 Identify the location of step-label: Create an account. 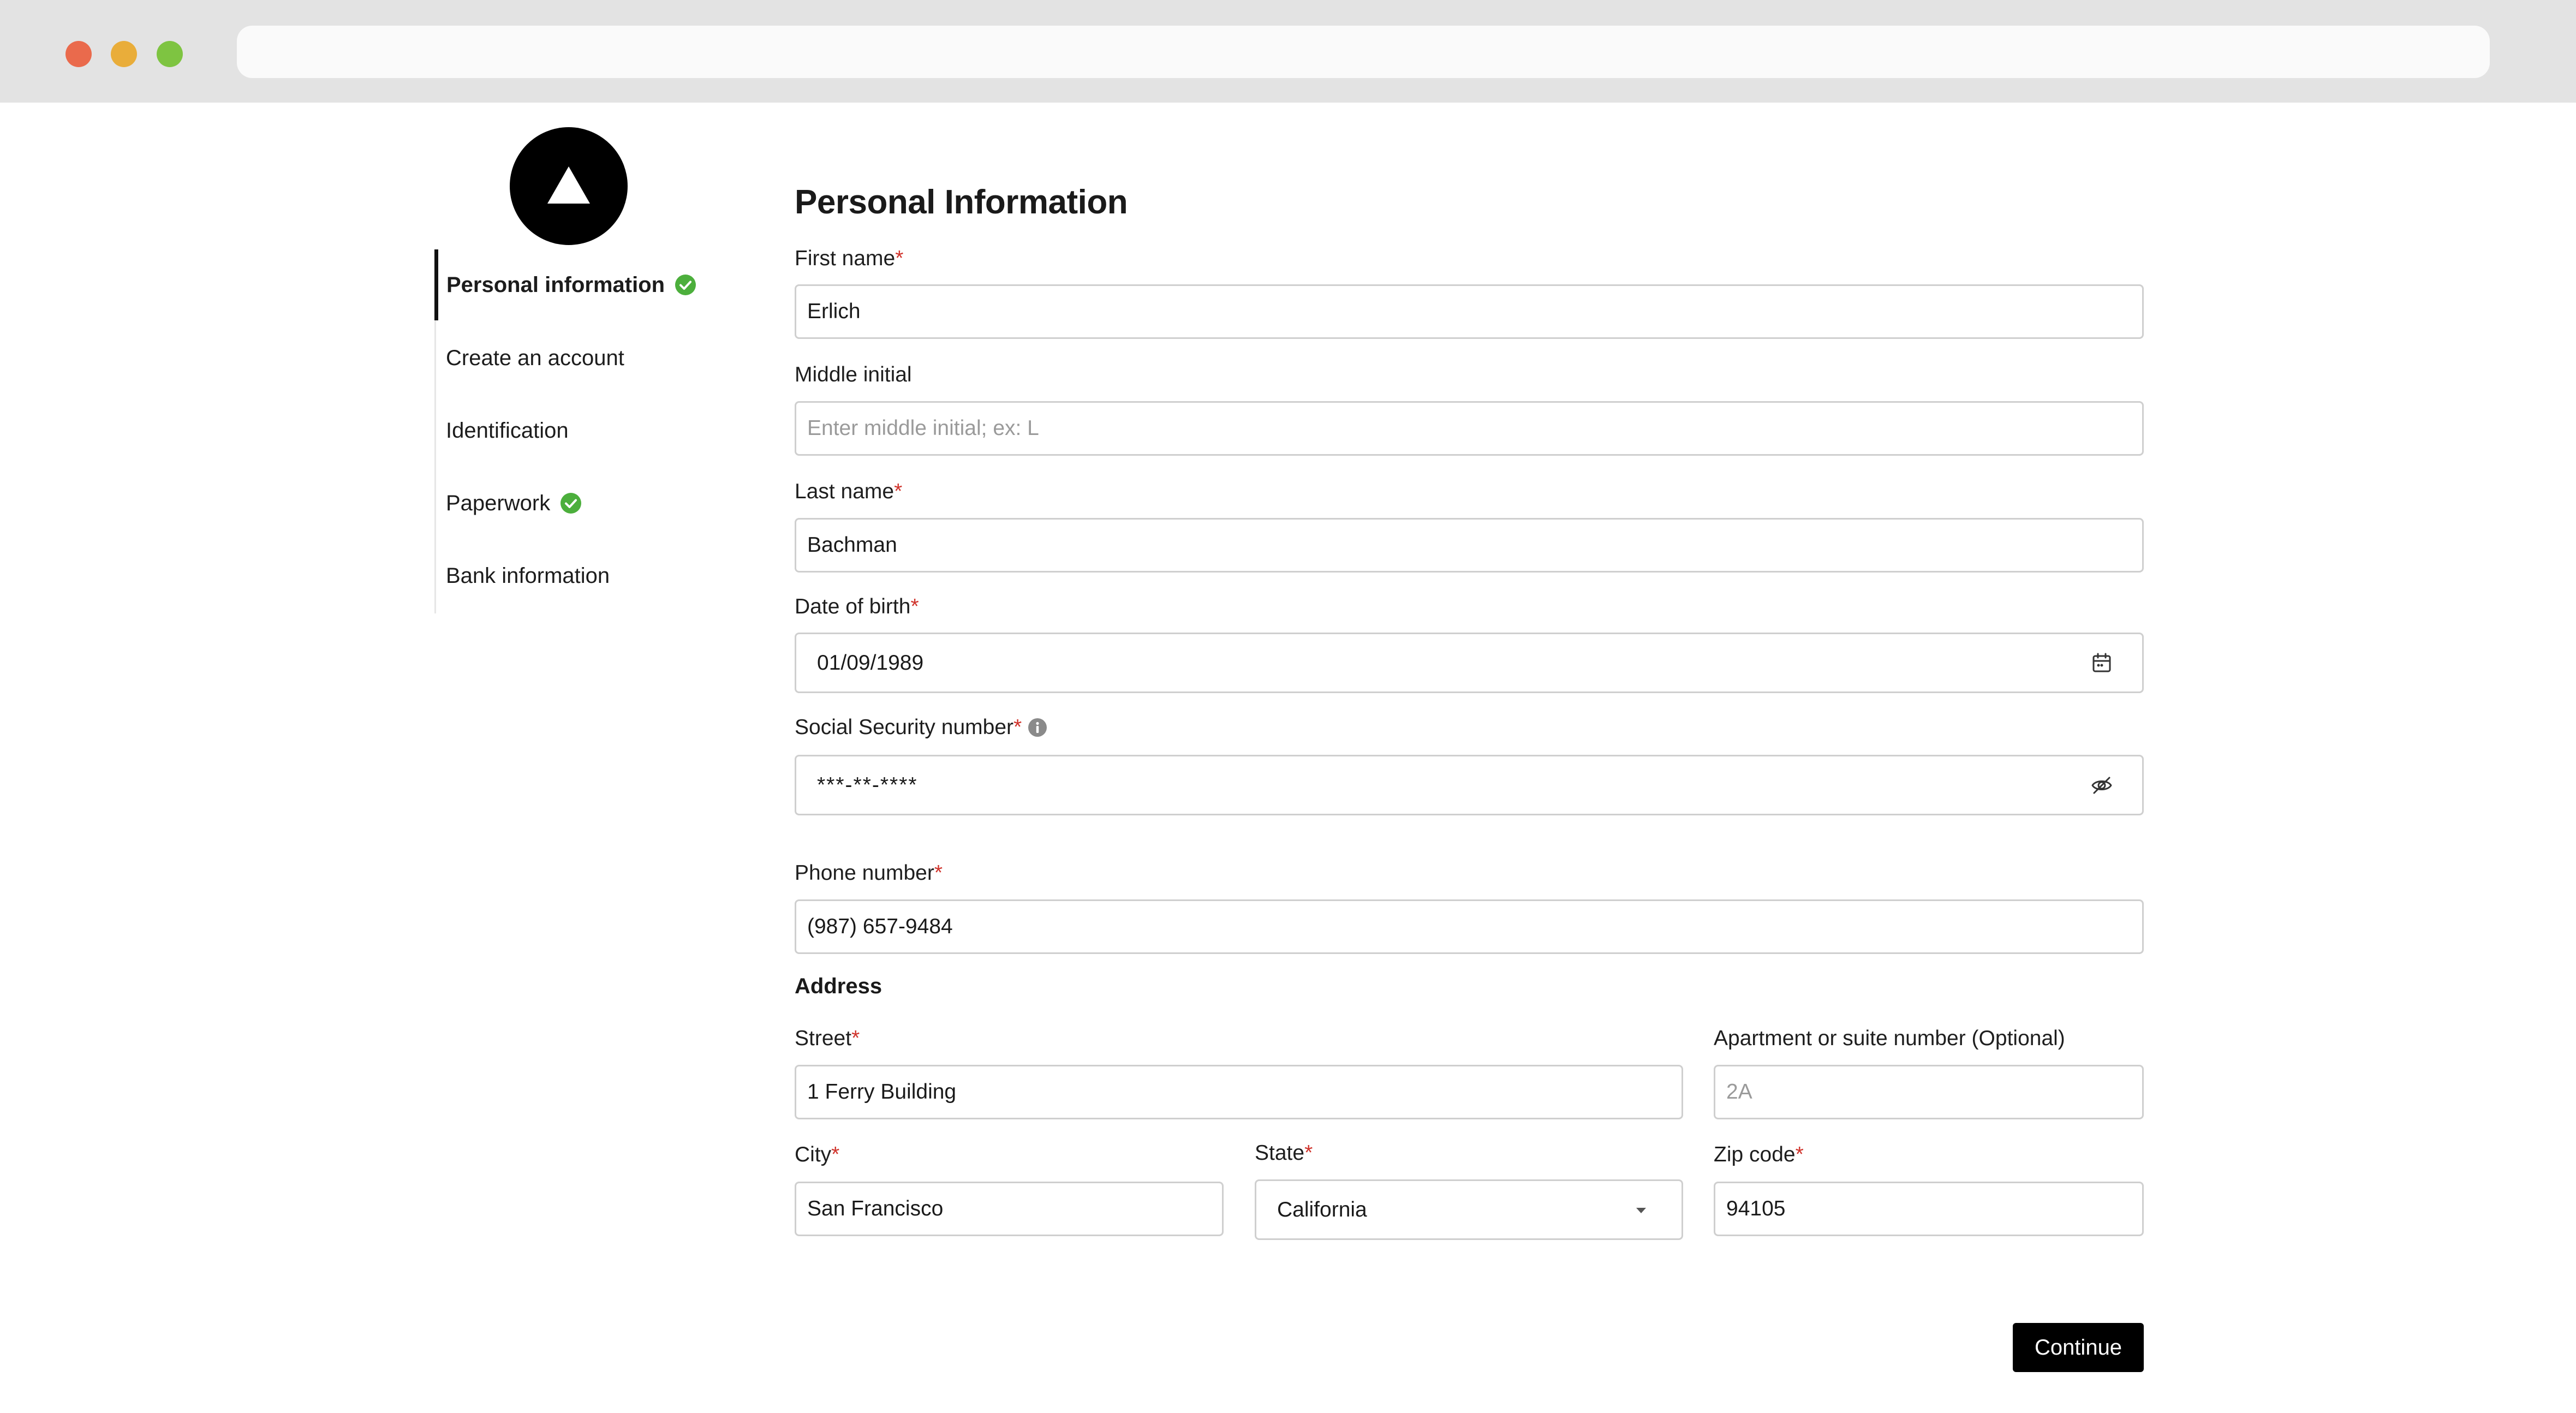
(535, 357).